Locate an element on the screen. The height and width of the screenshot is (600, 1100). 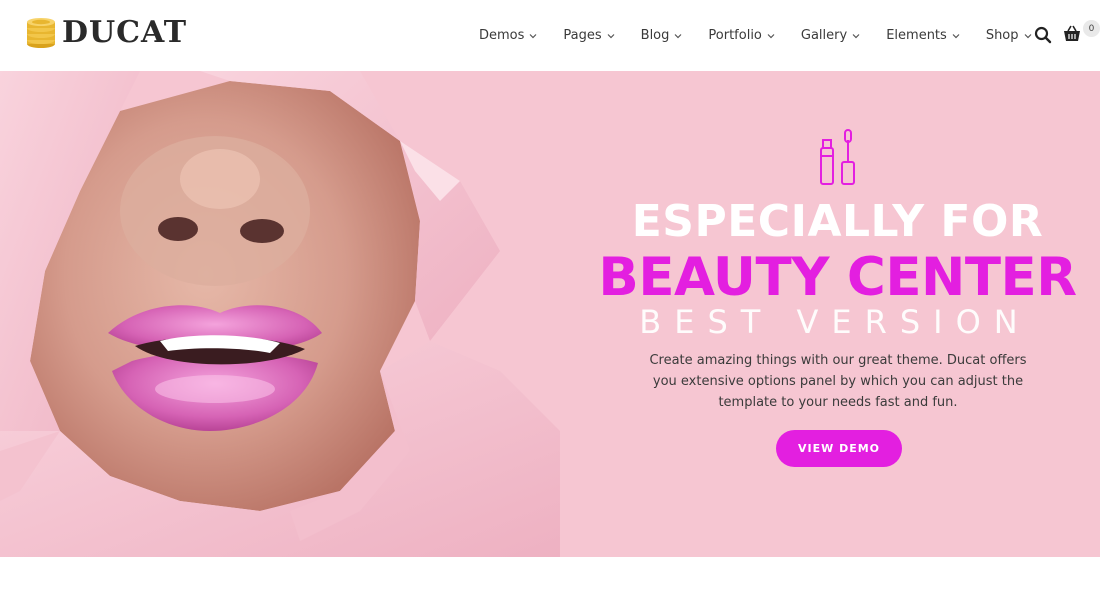
nav-item-gallery: Gallery is located at coordinates (830, 35).